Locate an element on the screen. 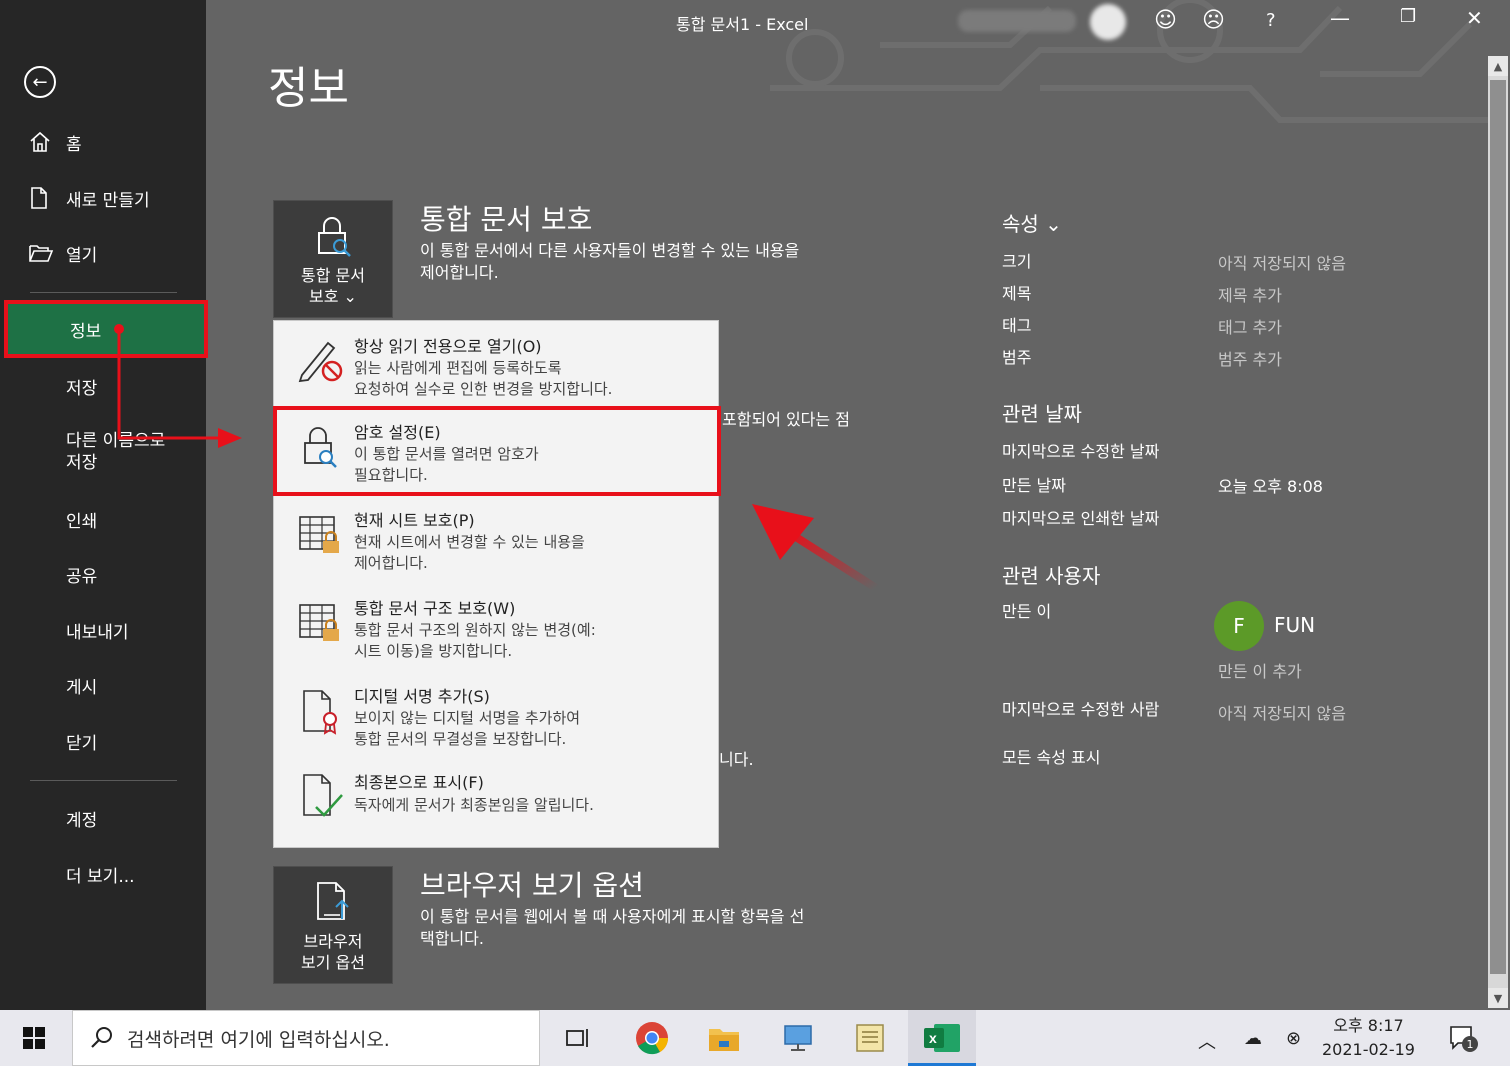 The image size is (1510, 1066). show-all-properties-link: 모든 속성 표시 is located at coordinates (1051, 756).